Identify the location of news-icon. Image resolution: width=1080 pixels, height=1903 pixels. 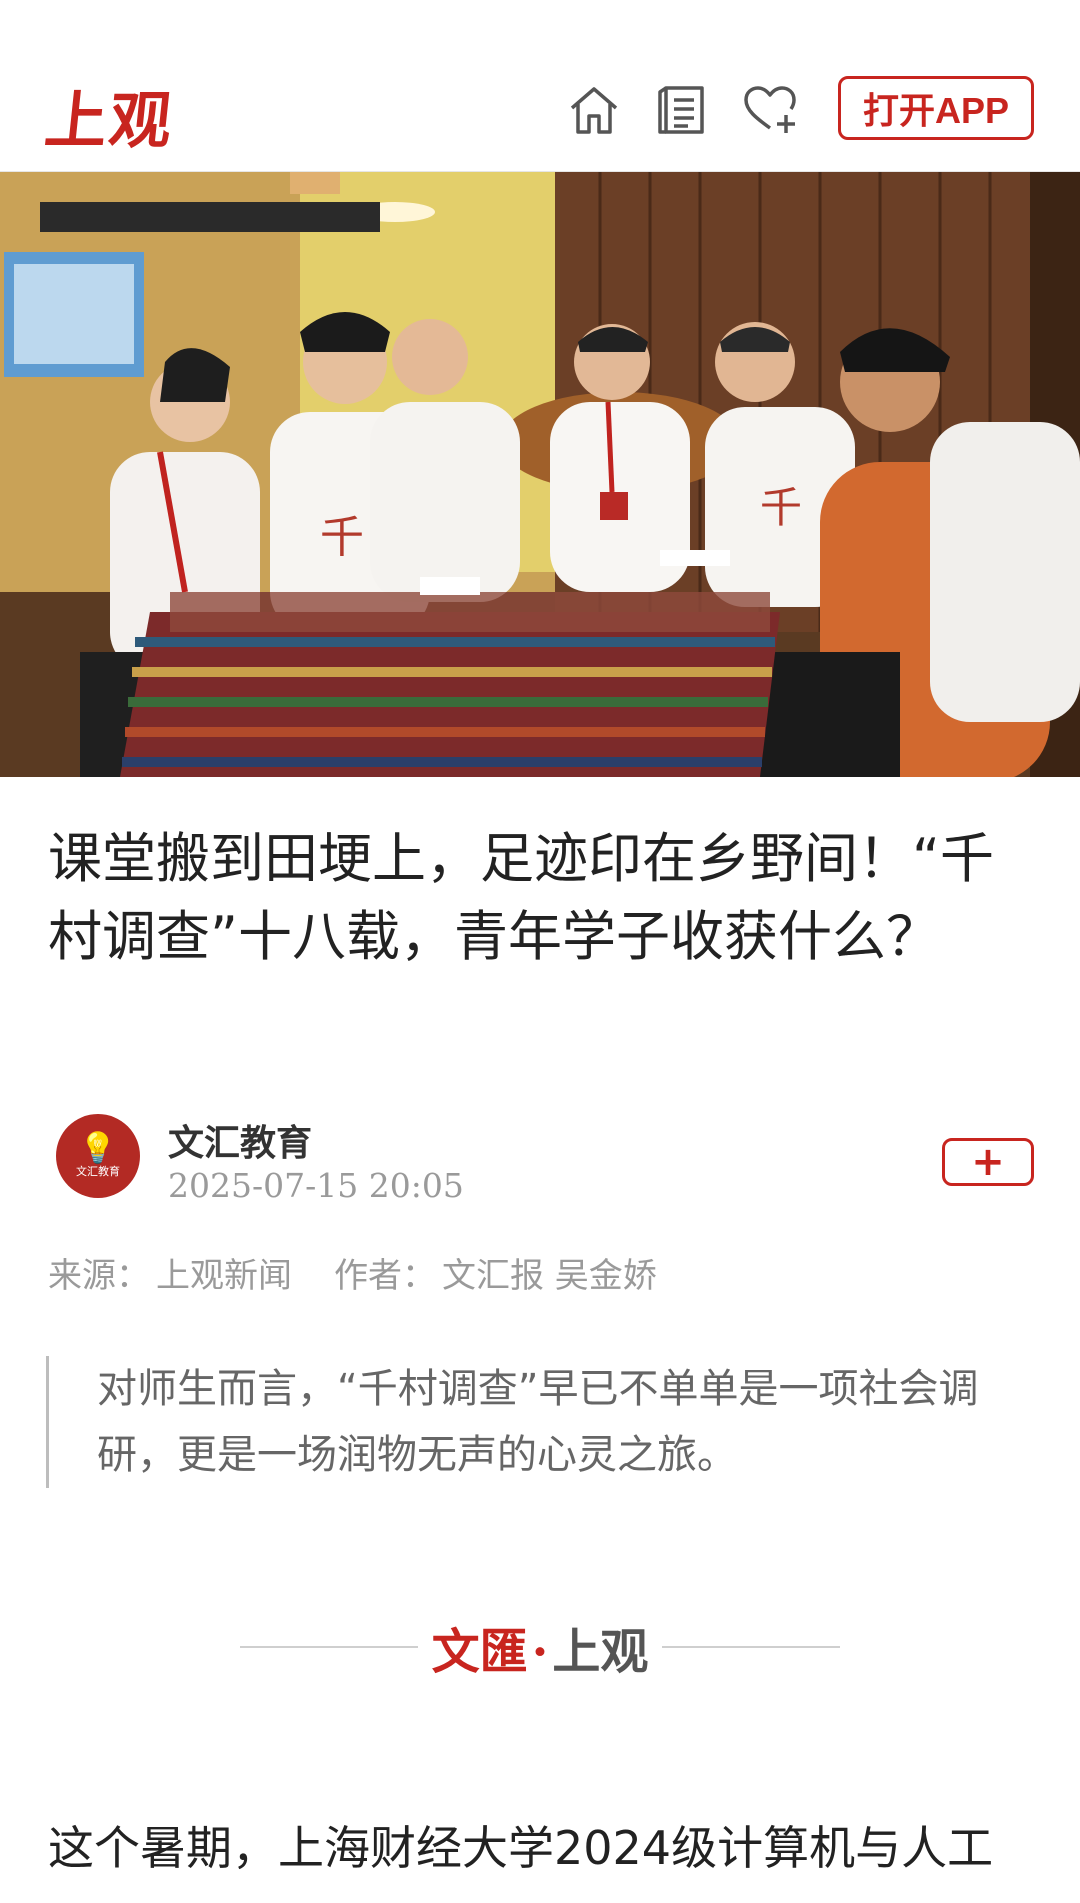
(684, 110).